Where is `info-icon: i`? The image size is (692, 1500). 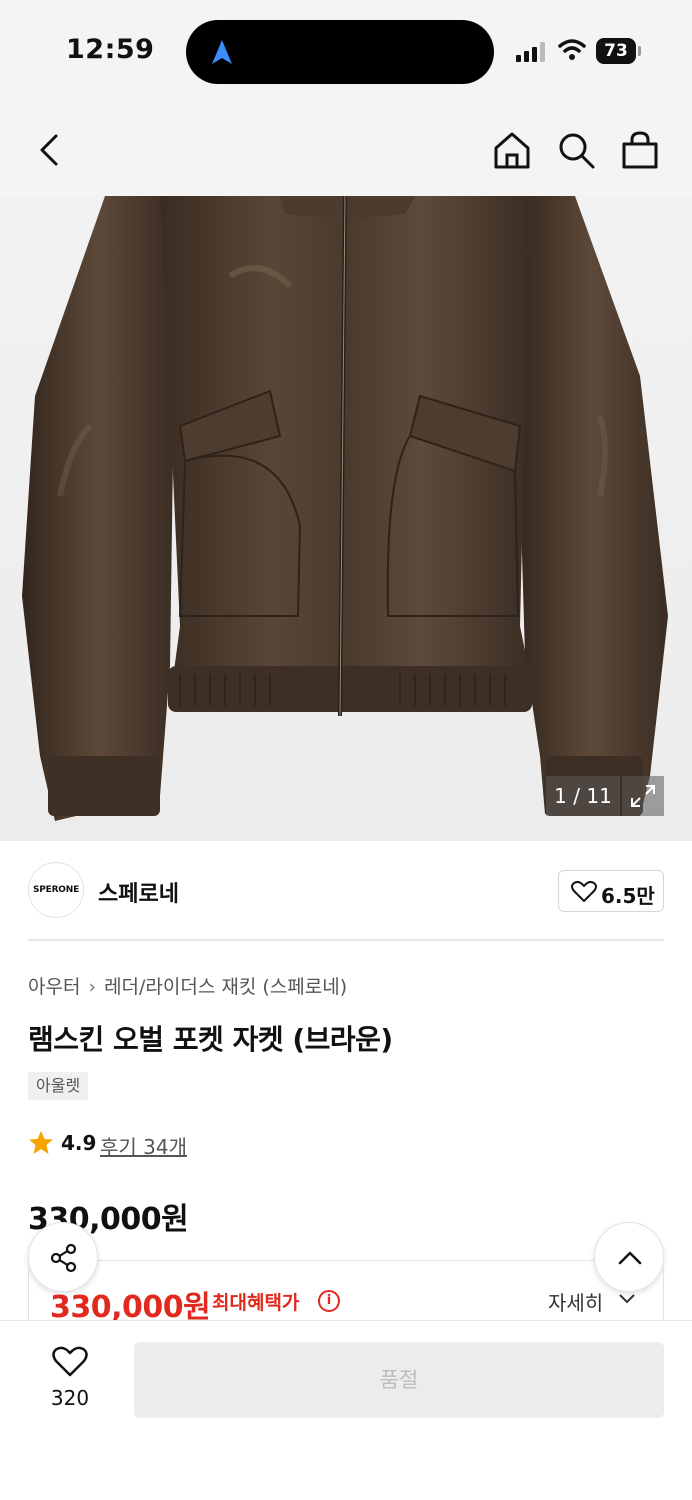 info-icon: i is located at coordinates (329, 1301).